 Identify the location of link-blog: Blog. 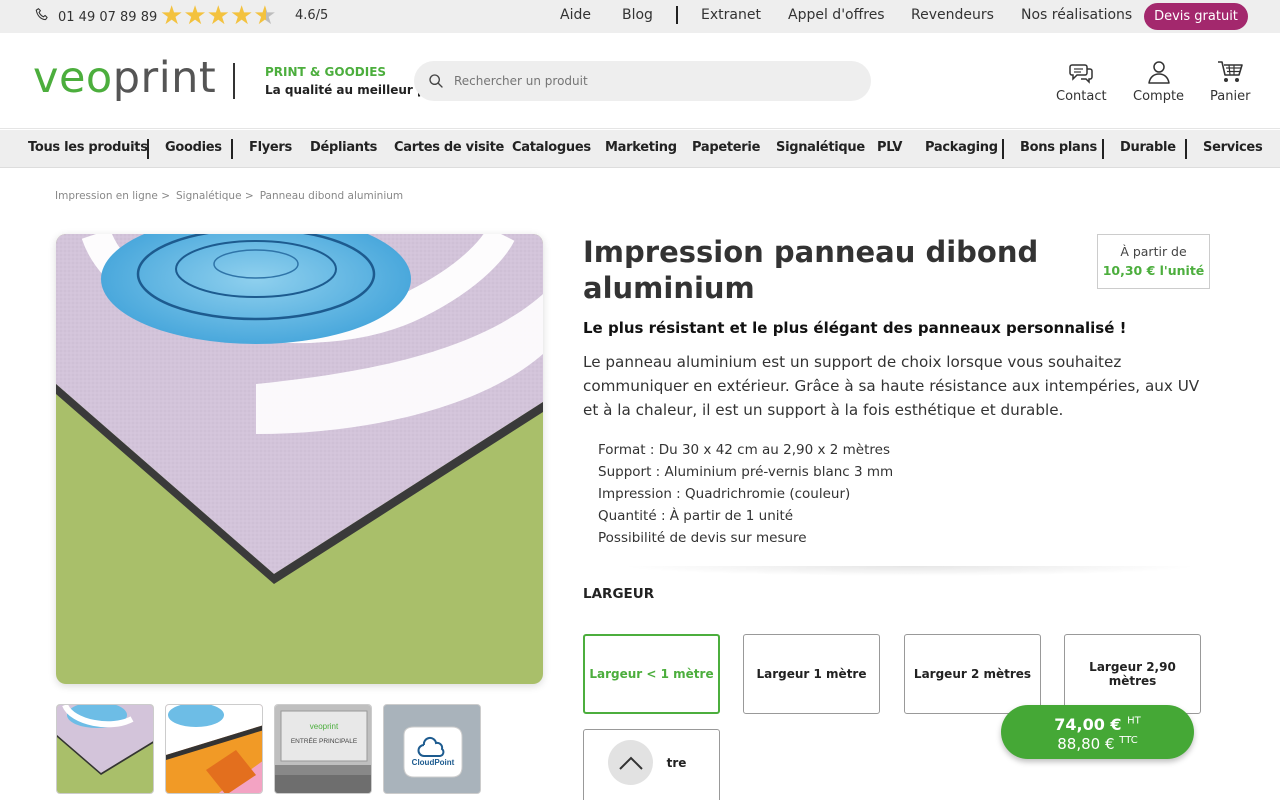
(637, 15).